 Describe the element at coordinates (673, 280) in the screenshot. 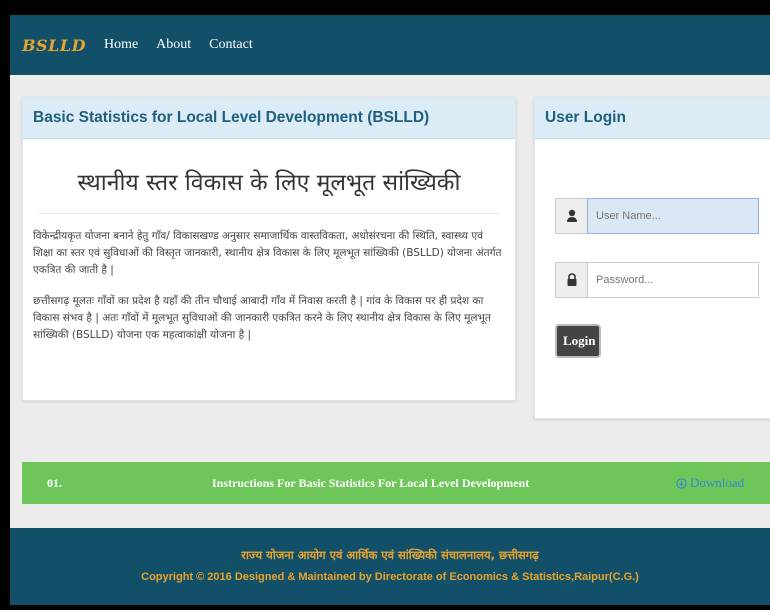

I see `password-input` at that location.